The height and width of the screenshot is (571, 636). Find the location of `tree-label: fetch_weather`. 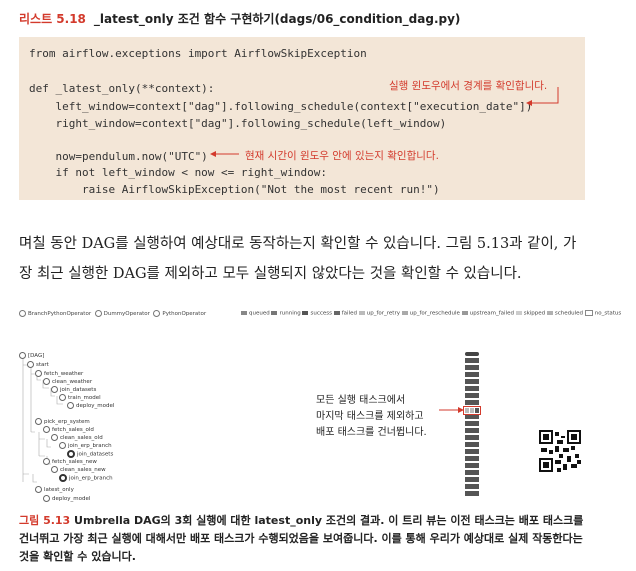

tree-label: fetch_weather is located at coordinates (64, 374).